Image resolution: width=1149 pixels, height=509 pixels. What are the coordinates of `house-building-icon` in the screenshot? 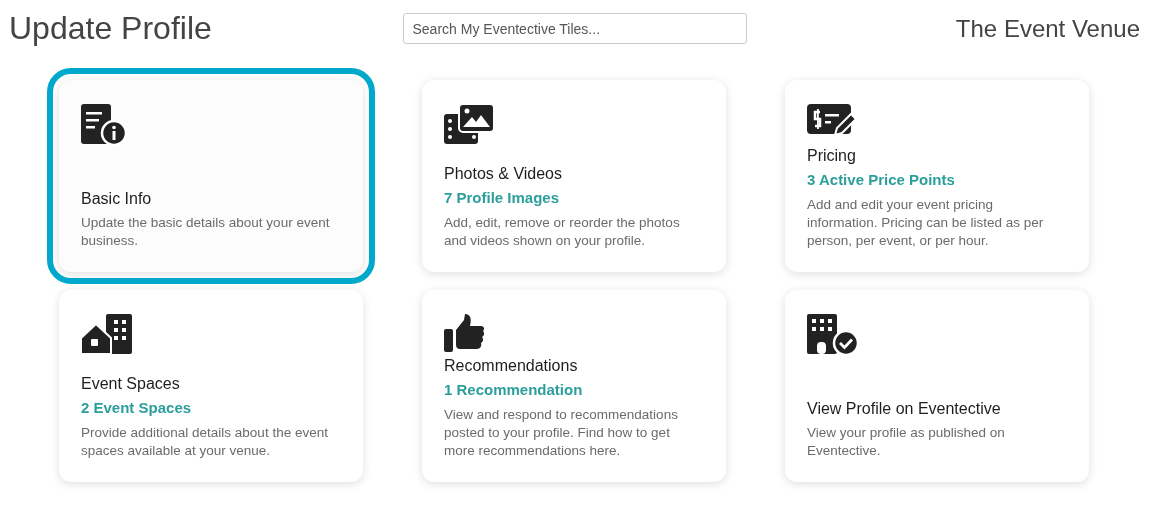 It's located at (107, 335).